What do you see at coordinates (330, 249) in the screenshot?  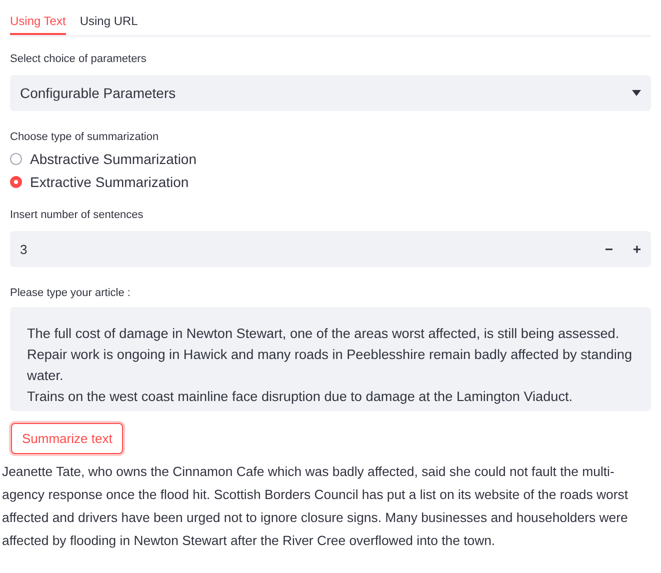 I see `number-input: 3 − +` at bounding box center [330, 249].